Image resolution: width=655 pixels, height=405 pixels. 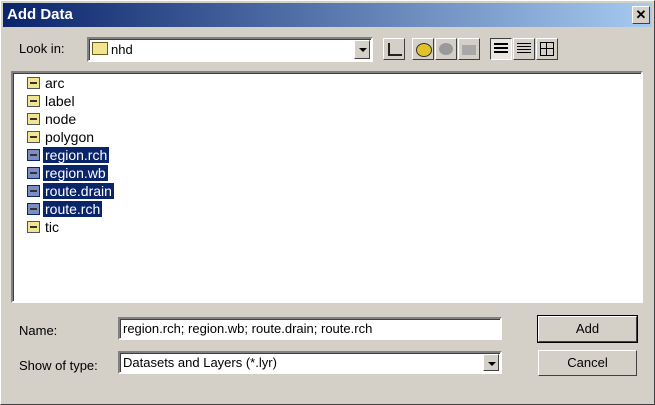 I want to click on list-item: arc, so click(x=46, y=84).